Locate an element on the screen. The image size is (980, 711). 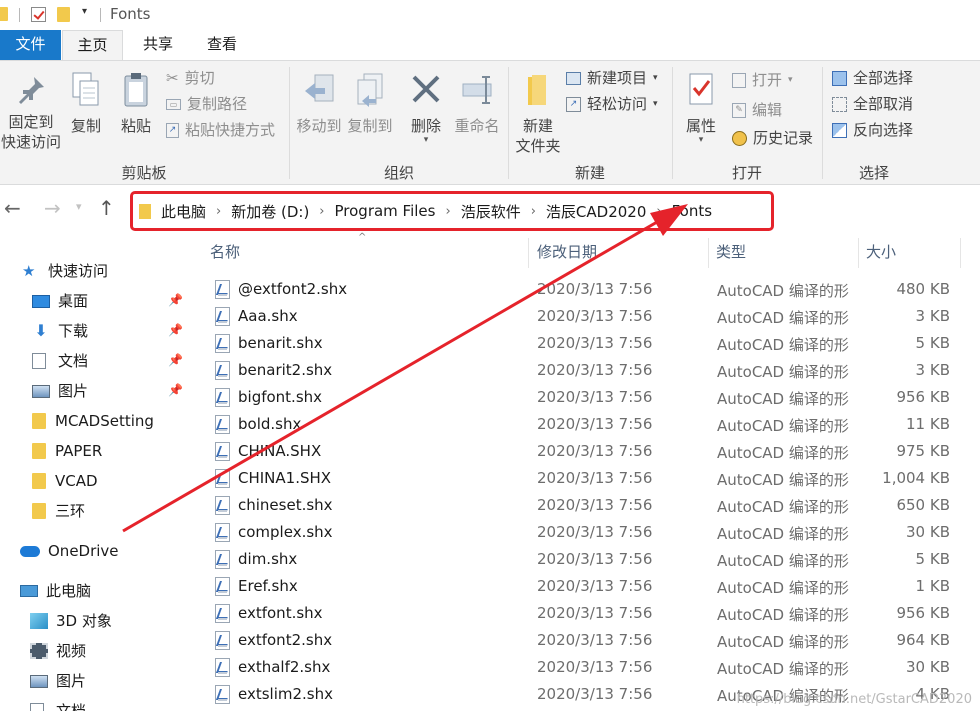
table-row: dim.shx 2020/3/13 7:56 AutoCAD 编译的形 5 KB is located at coordinates (585, 560).